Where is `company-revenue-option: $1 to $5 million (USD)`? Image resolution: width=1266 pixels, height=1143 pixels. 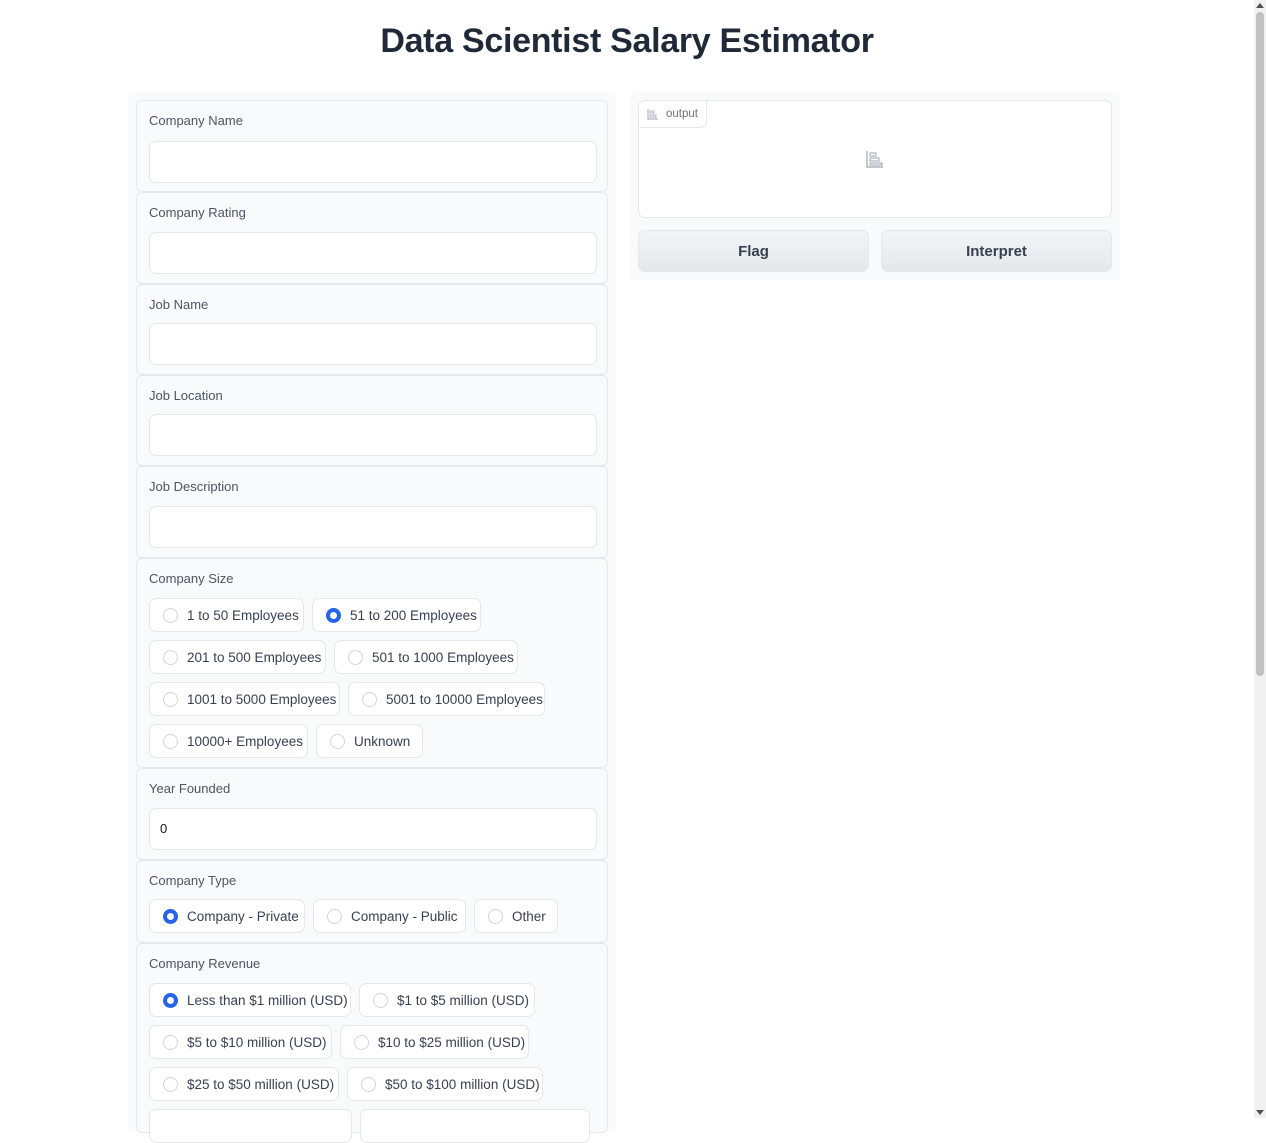 company-revenue-option: $1 to $5 million (USD) is located at coordinates (447, 1000).